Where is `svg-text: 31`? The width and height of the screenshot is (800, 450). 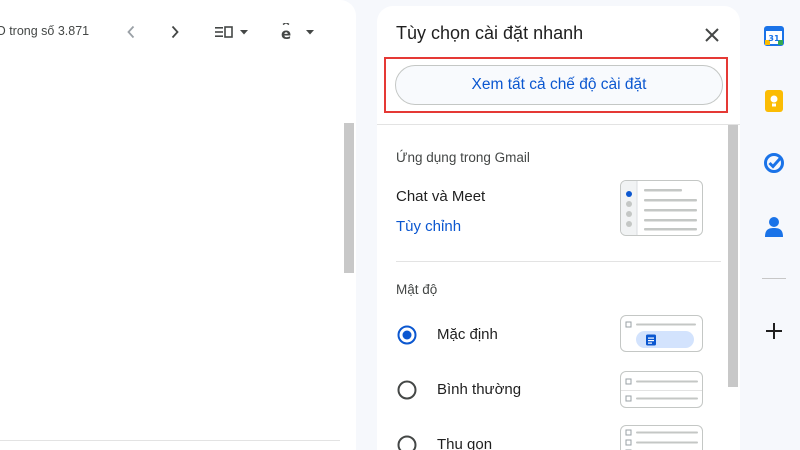 svg-text: 31 is located at coordinates (774, 38).